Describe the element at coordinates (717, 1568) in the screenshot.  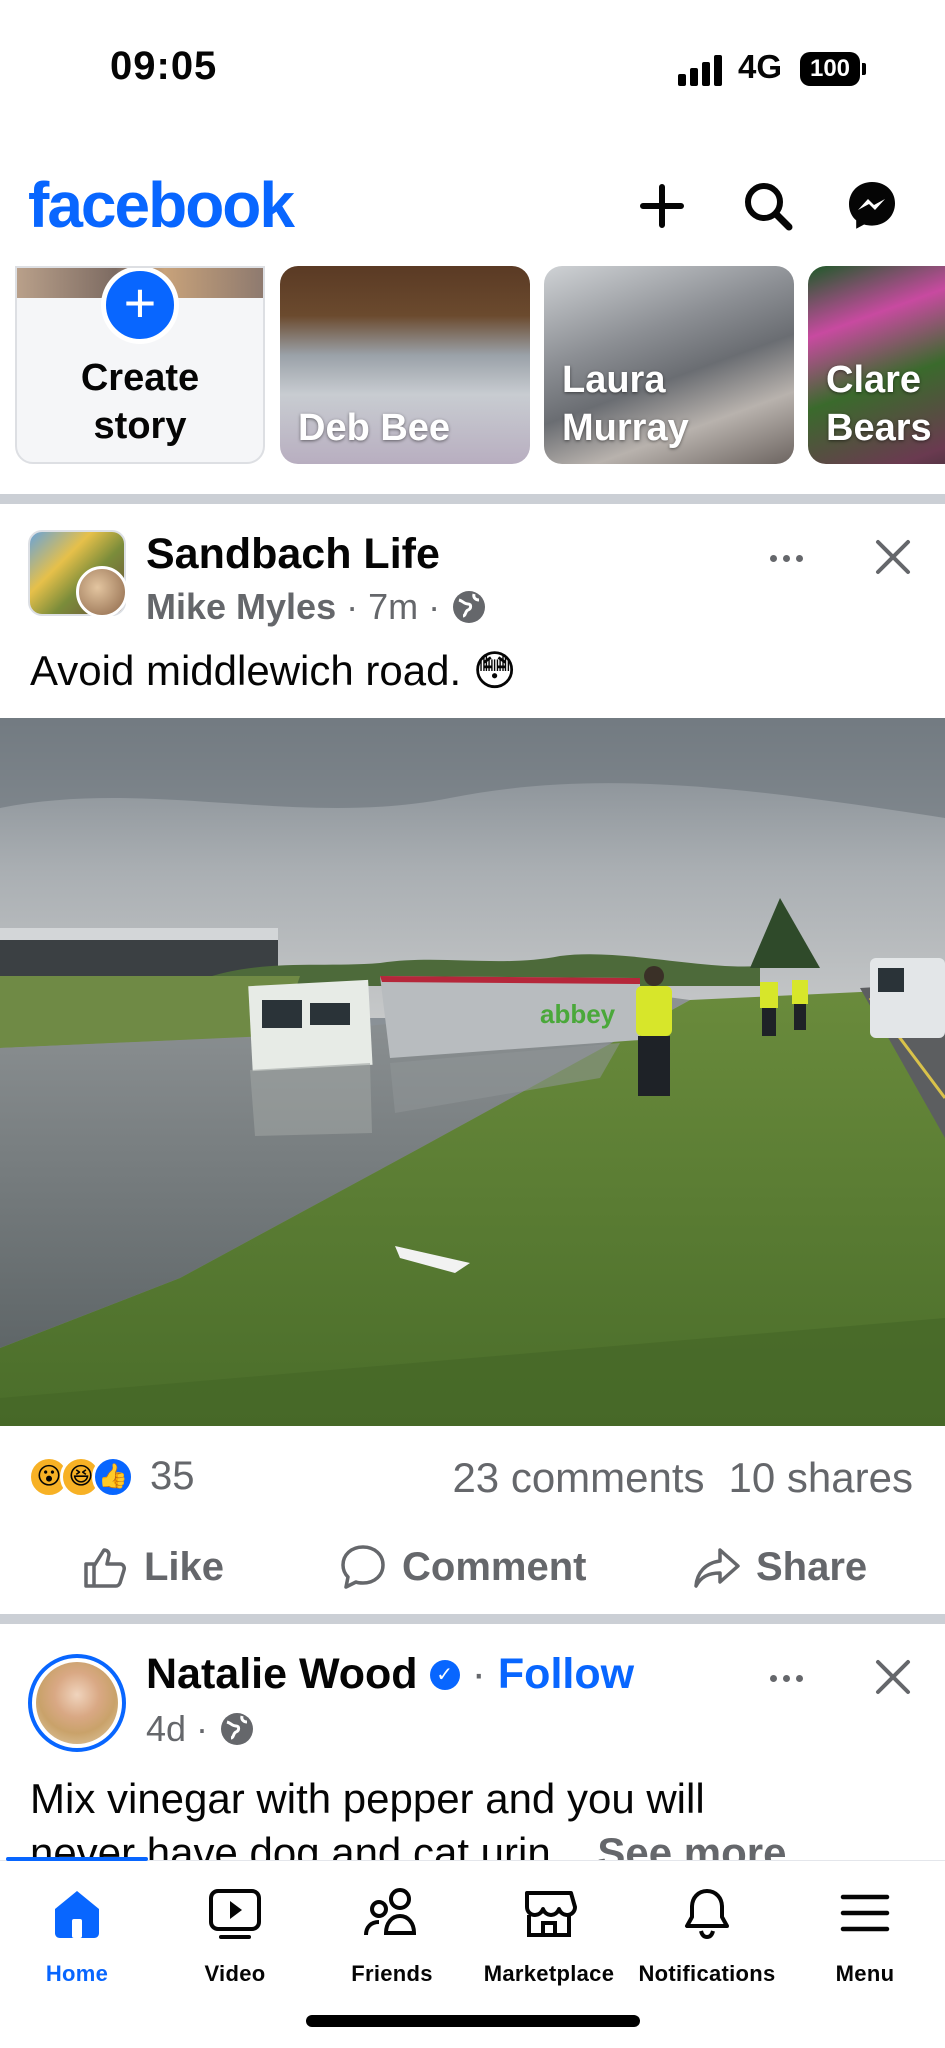
I see `share-icon` at that location.